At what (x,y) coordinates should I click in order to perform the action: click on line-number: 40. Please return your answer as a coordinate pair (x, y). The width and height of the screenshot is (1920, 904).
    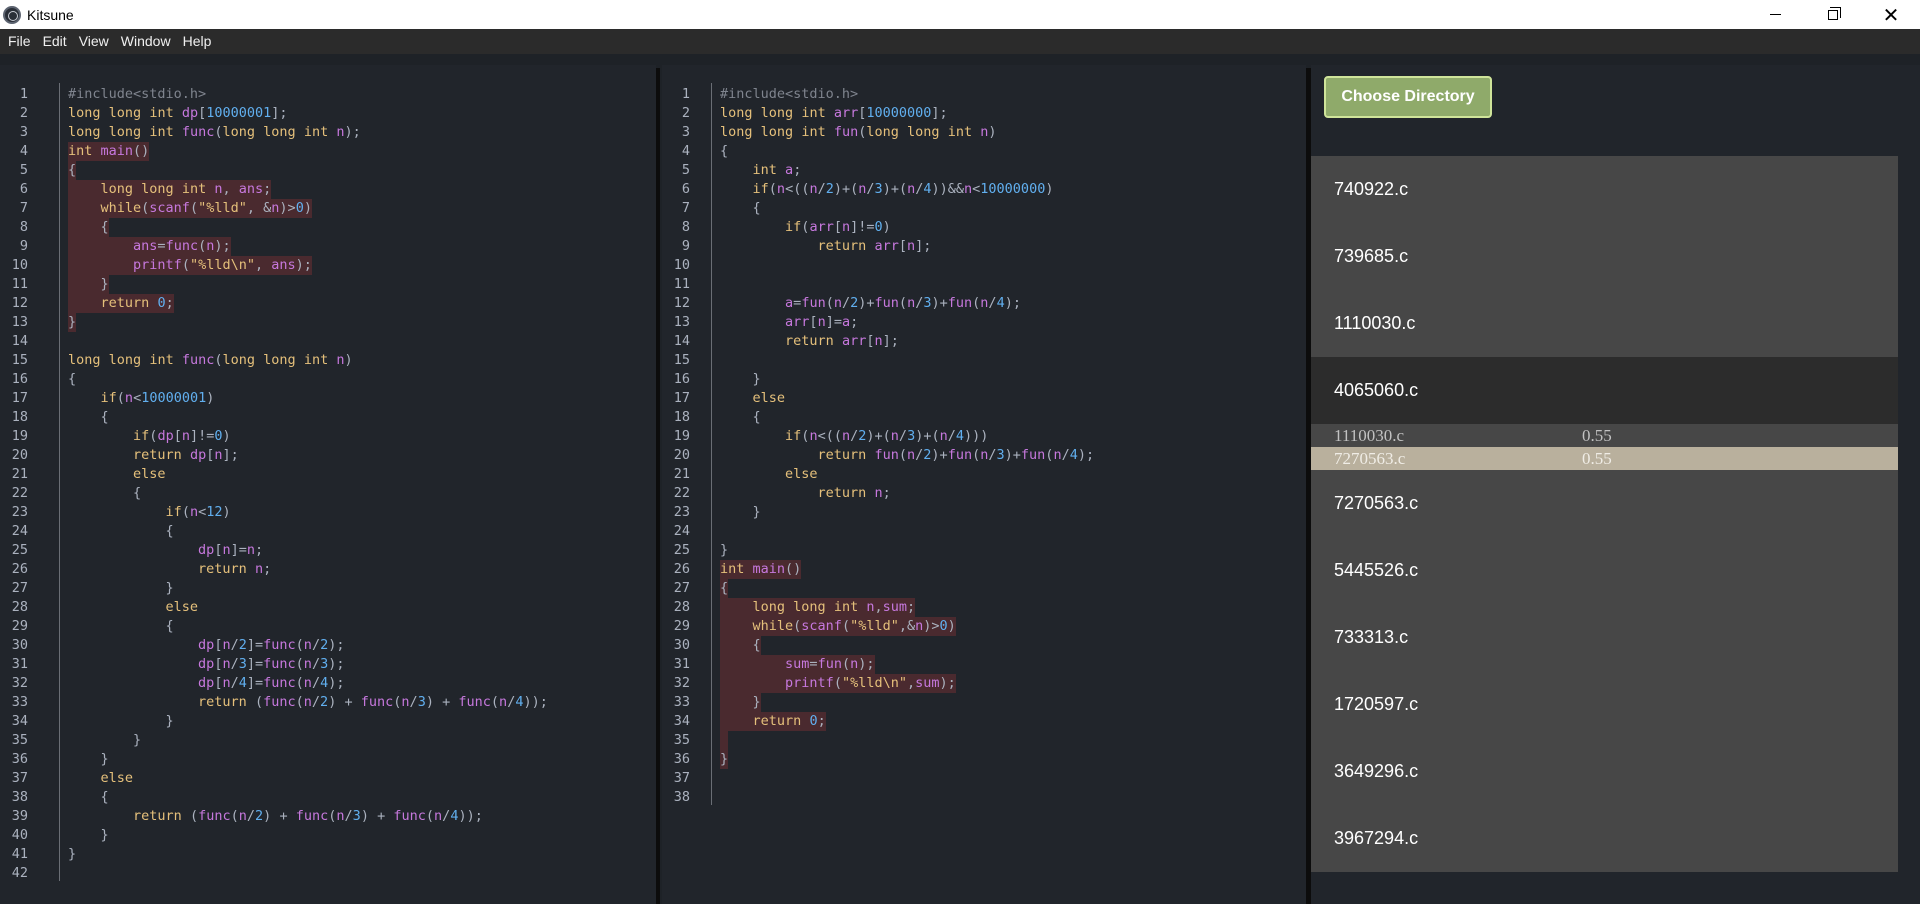
    Looking at the image, I should click on (19, 835).